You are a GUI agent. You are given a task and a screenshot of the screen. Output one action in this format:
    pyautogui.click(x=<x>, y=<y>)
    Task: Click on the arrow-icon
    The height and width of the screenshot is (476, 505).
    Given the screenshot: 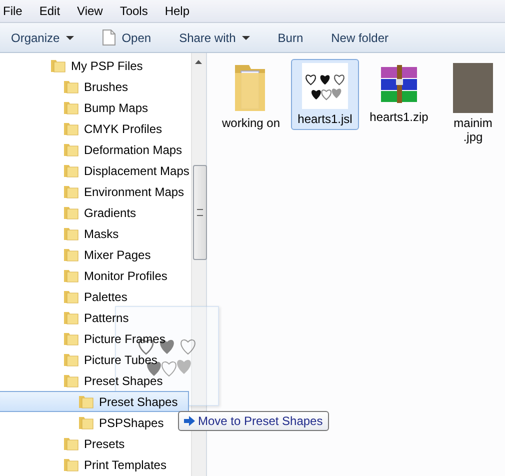 What is the action you would take?
    pyautogui.click(x=189, y=421)
    